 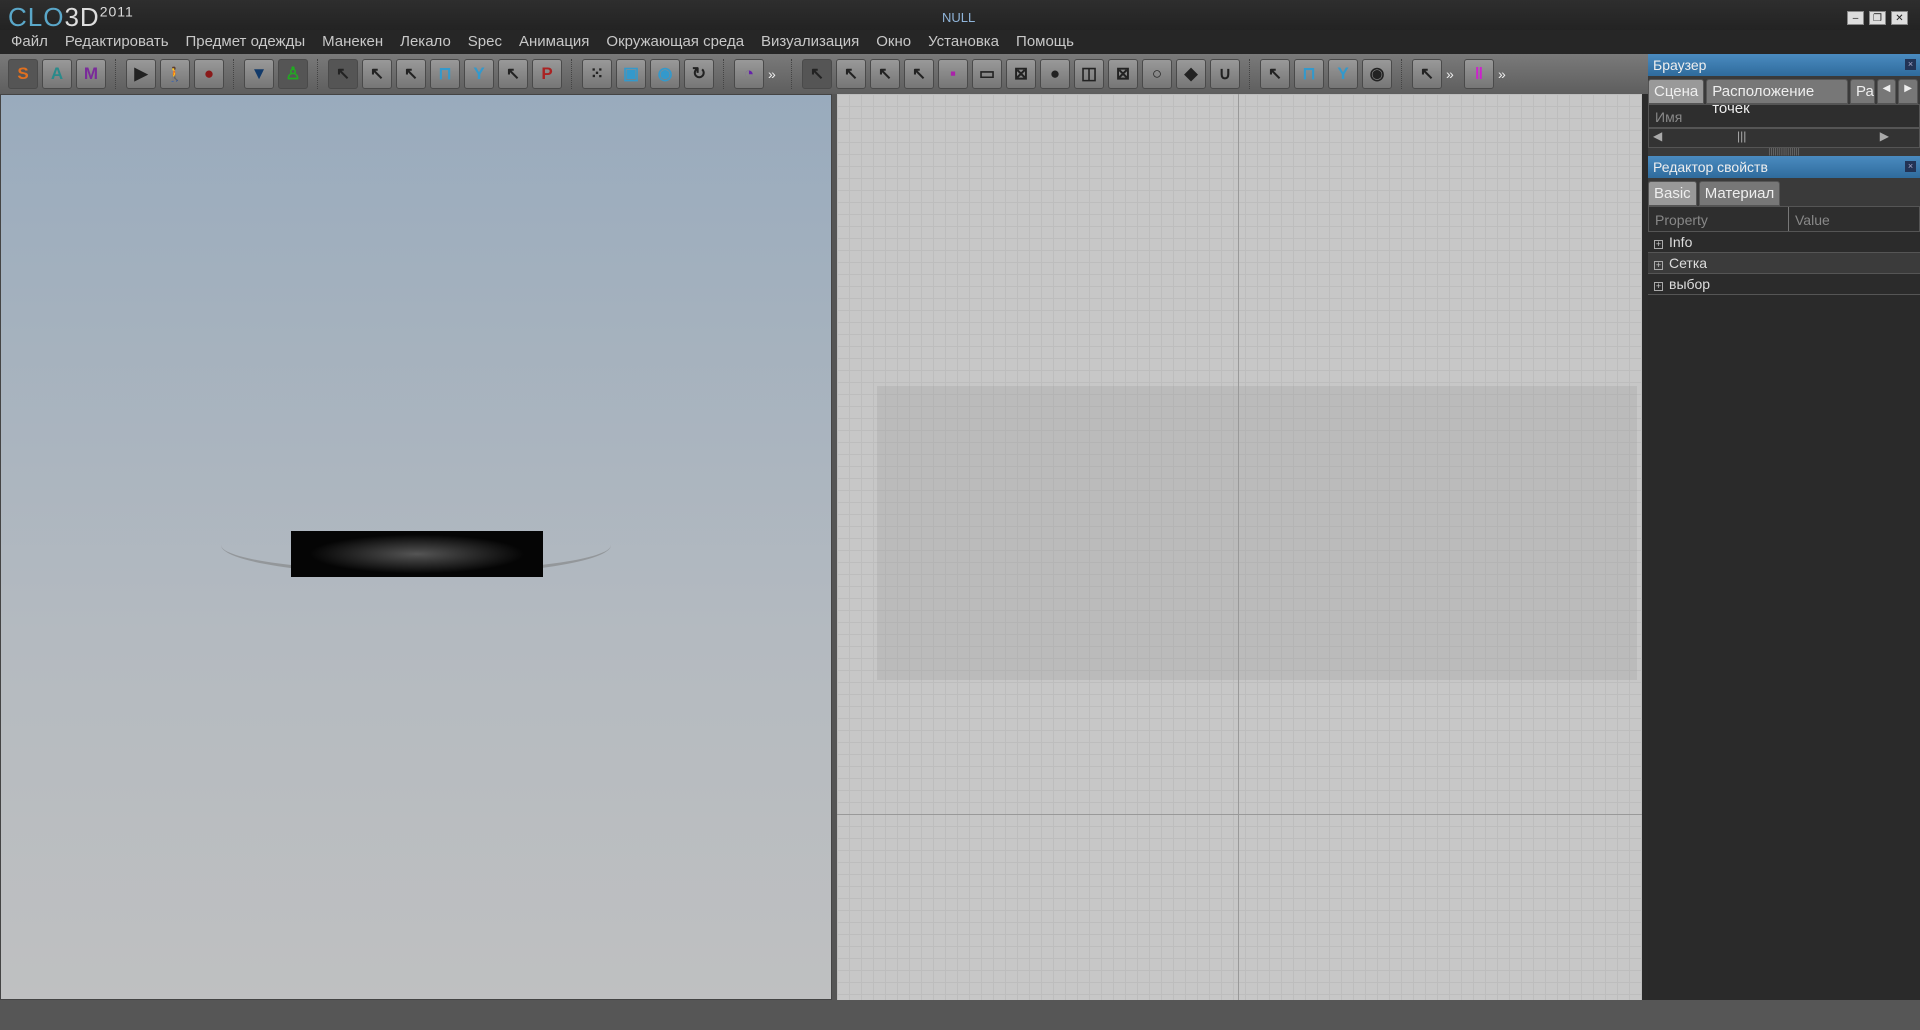 What do you see at coordinates (665, 74) in the screenshot?
I see `avatar-arrange-icon: ◉` at bounding box center [665, 74].